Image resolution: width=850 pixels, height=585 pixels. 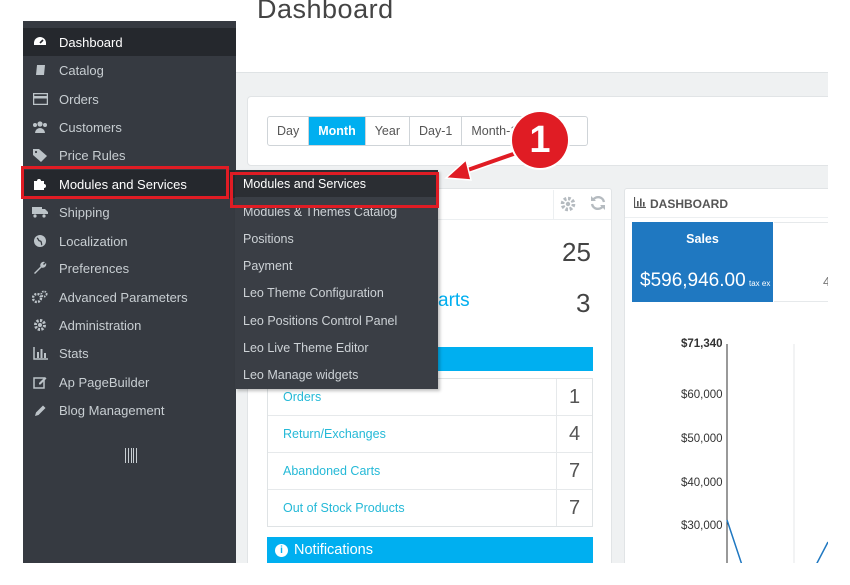 I want to click on sidebar-item-label: Preferences, so click(x=94, y=268).